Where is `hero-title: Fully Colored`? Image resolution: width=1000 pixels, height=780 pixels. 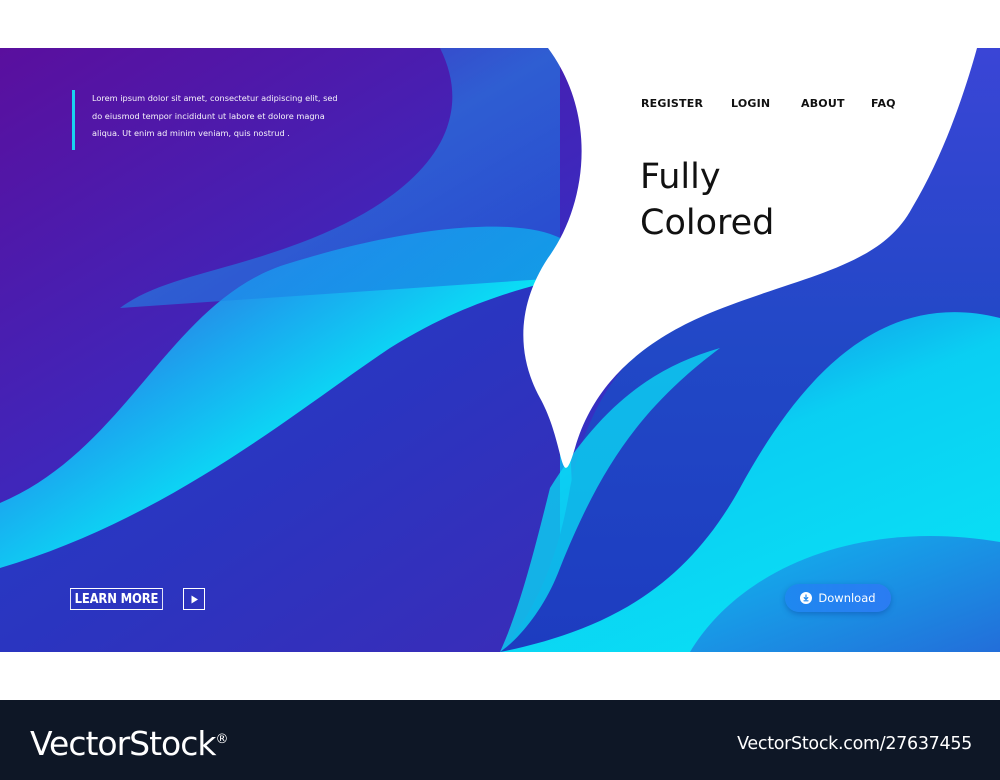 hero-title: Fully Colored is located at coordinates (707, 200).